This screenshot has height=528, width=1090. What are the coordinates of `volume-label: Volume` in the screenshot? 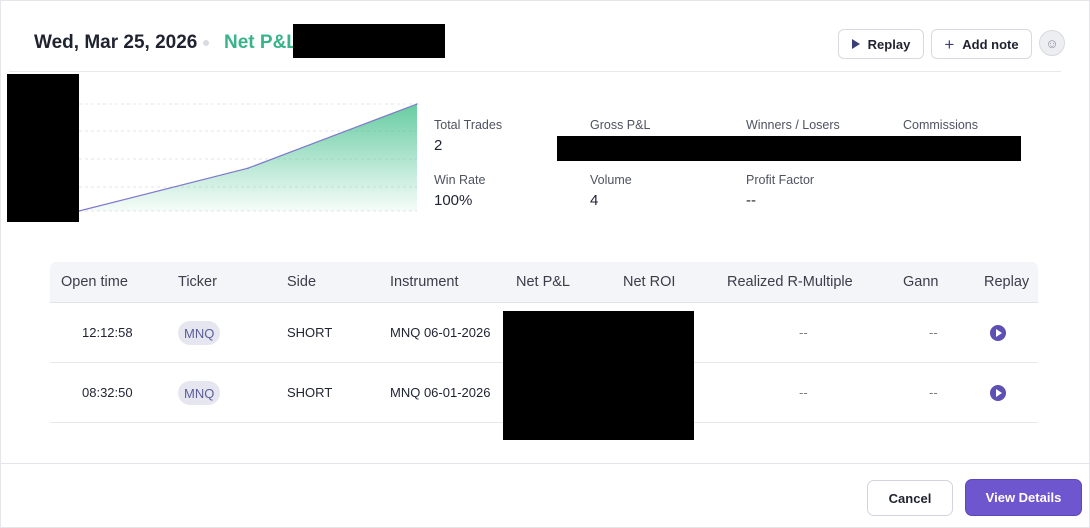 It's located at (611, 180).